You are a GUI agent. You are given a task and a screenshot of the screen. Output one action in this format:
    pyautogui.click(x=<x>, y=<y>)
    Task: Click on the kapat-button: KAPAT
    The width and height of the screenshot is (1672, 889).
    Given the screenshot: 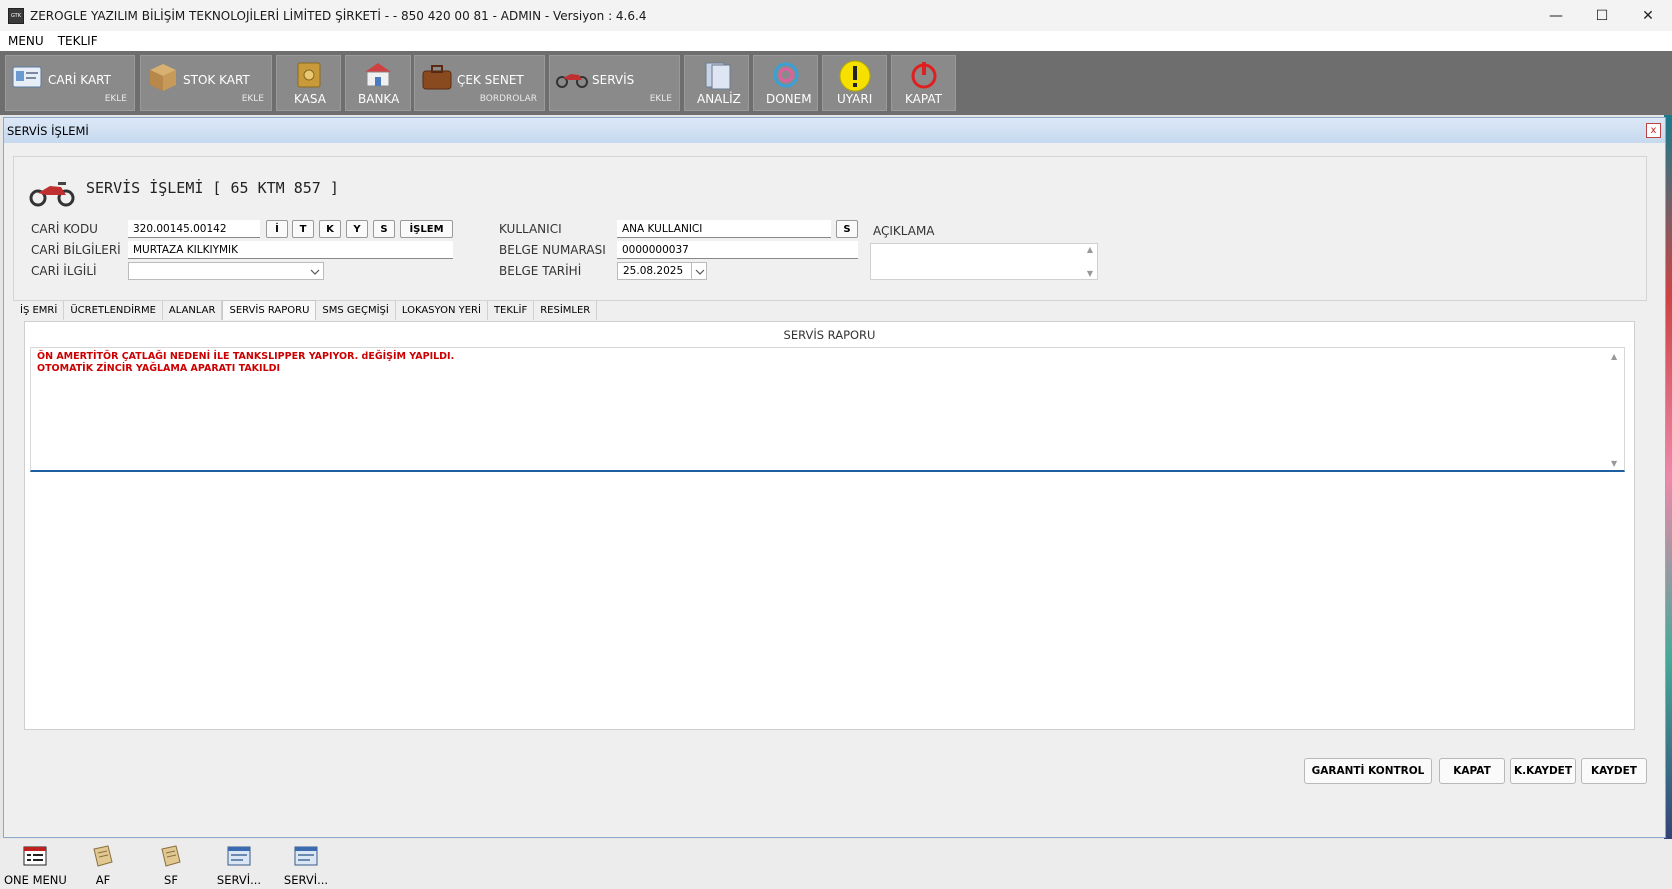 What is the action you would take?
    pyautogui.click(x=1472, y=771)
    